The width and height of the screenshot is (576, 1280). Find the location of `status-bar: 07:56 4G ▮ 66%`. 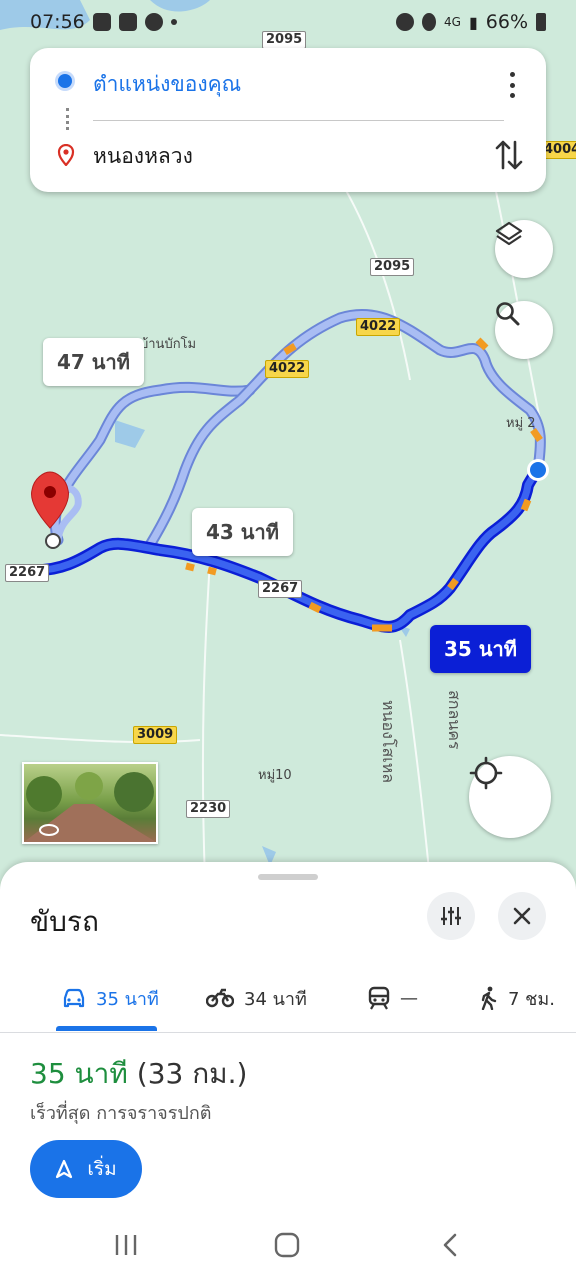

status-bar: 07:56 4G ▮ 66% is located at coordinates (288, 22).